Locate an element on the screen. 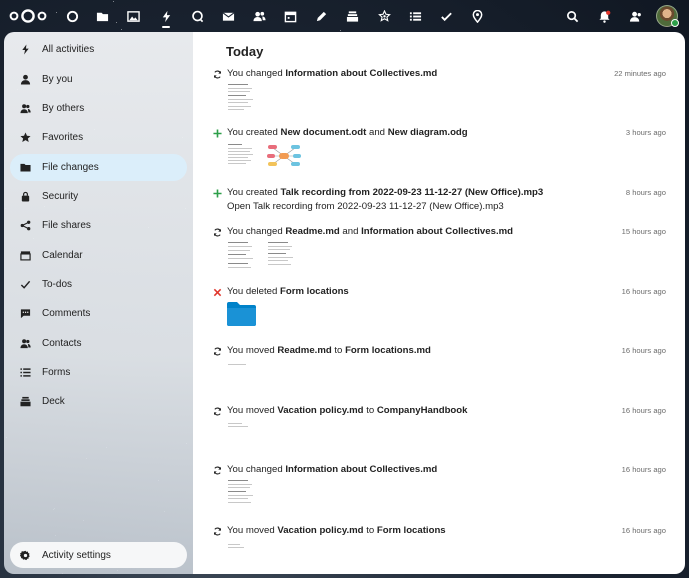 This screenshot has width=689, height=578. calendar-icon is located at coordinates (290, 16).